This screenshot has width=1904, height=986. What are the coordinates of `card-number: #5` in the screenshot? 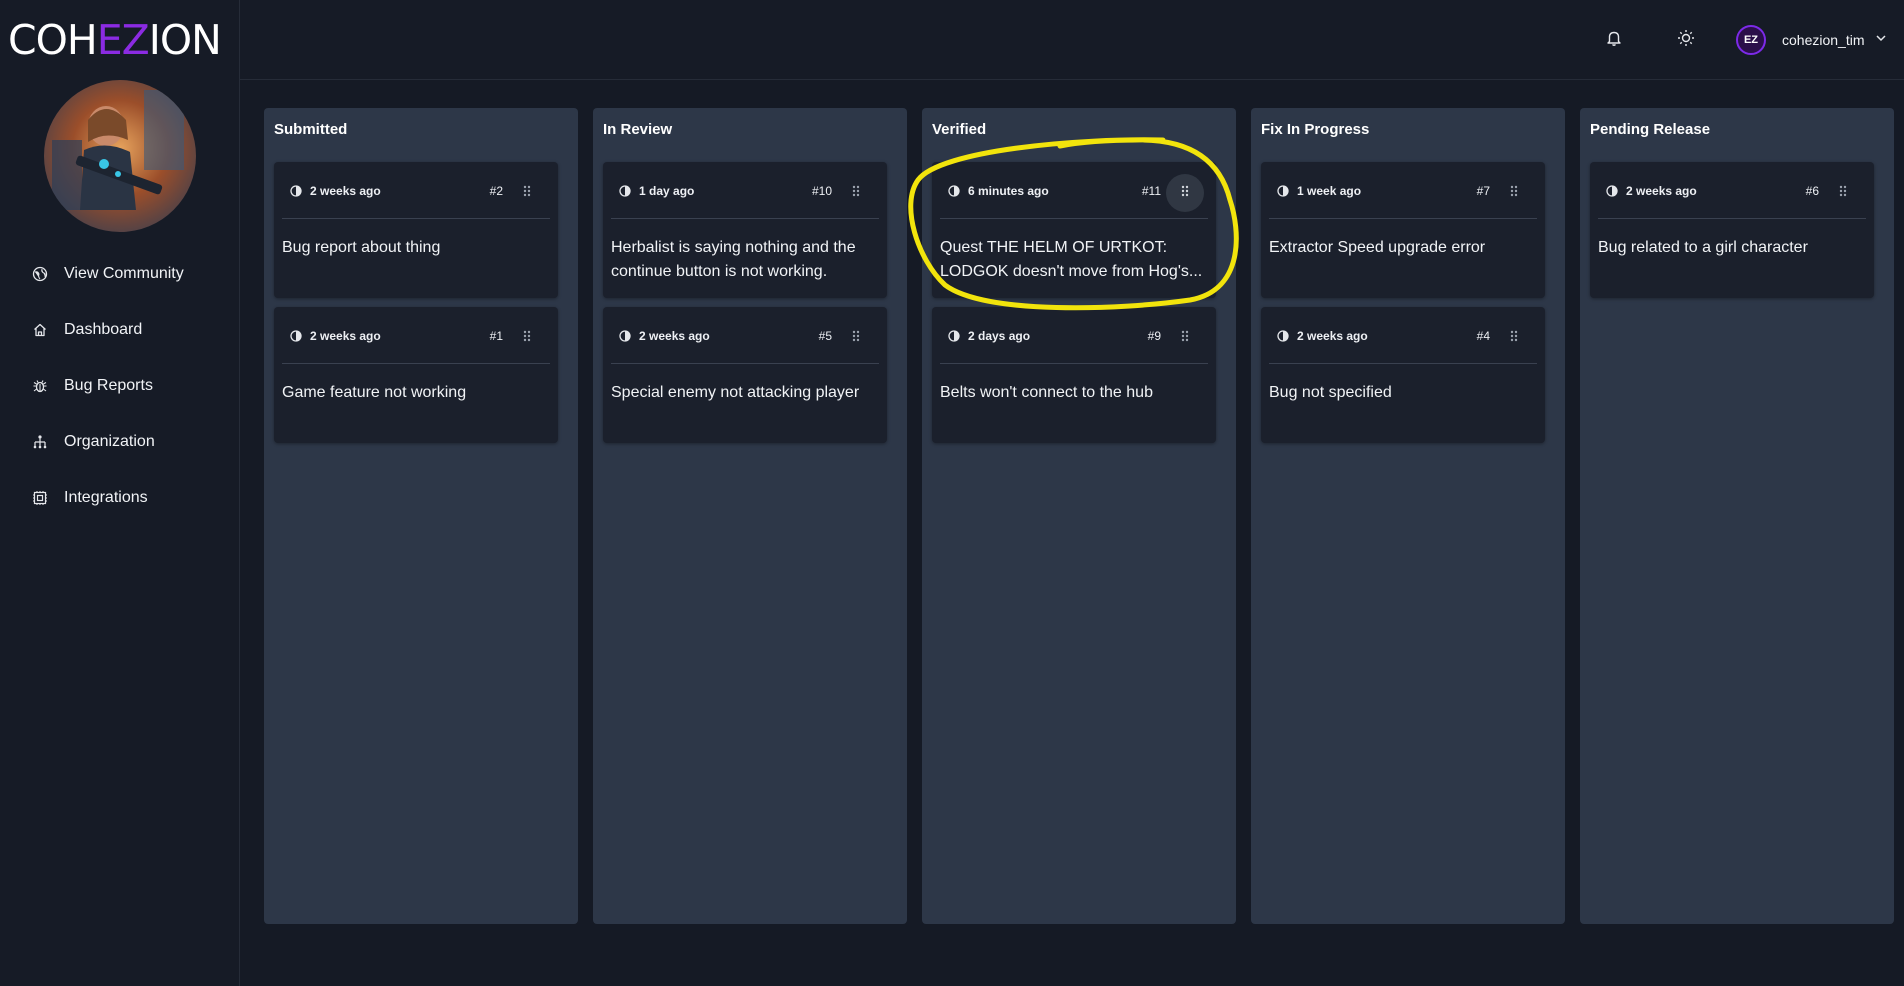 It's located at (825, 336).